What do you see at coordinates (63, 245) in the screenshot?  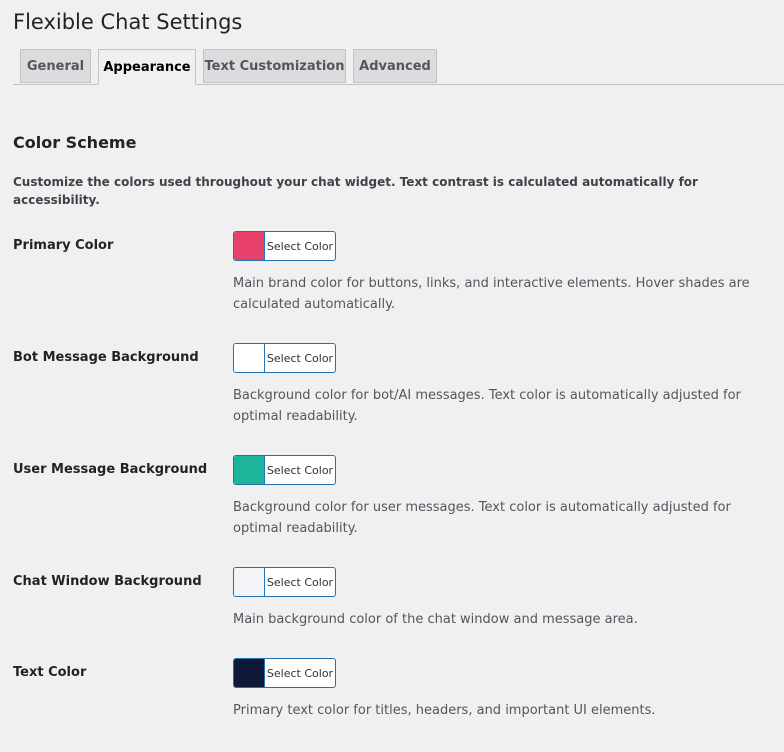 I see `setting-label: Primary Color` at bounding box center [63, 245].